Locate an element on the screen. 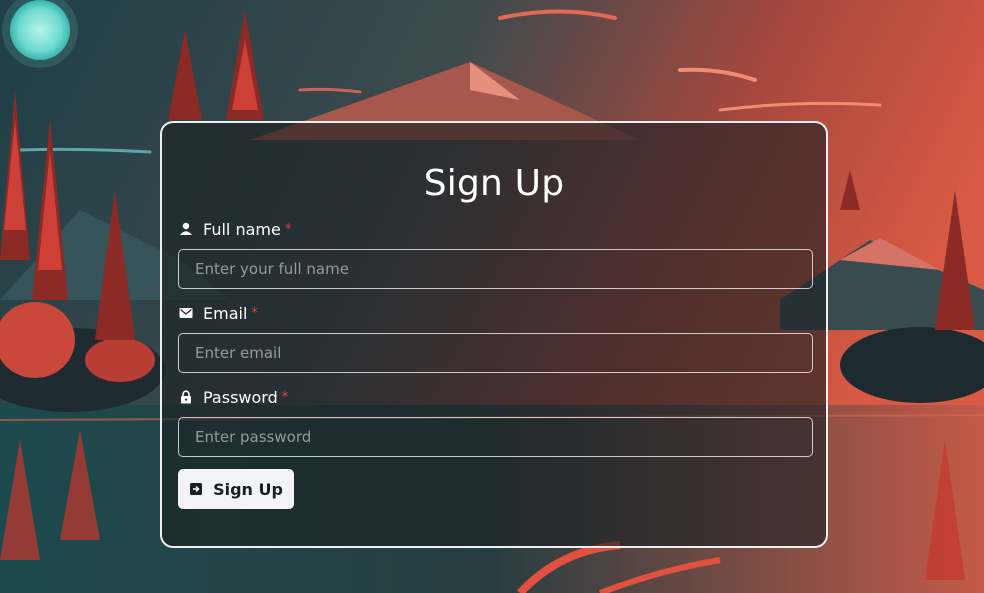 The height and width of the screenshot is (593, 984). password-label: Password * is located at coordinates (233, 397).